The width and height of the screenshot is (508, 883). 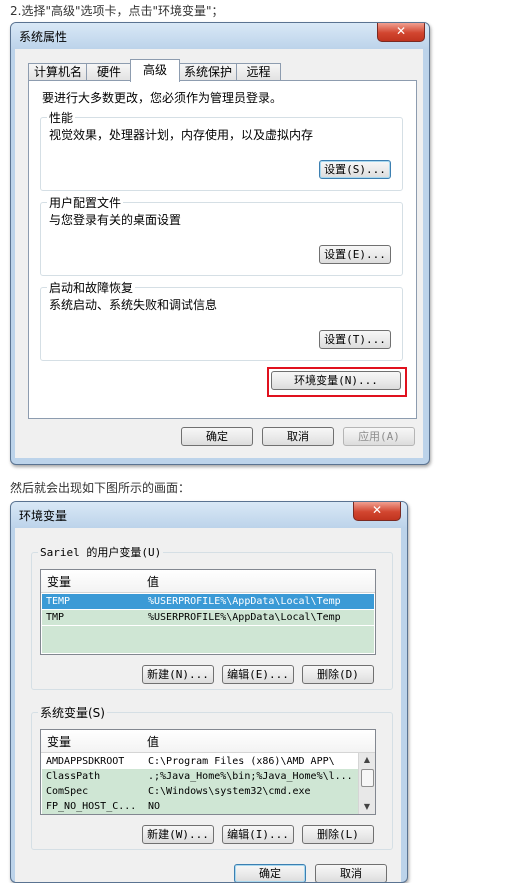 What do you see at coordinates (43, 37) in the screenshot?
I see `window-title: 系统属性` at bounding box center [43, 37].